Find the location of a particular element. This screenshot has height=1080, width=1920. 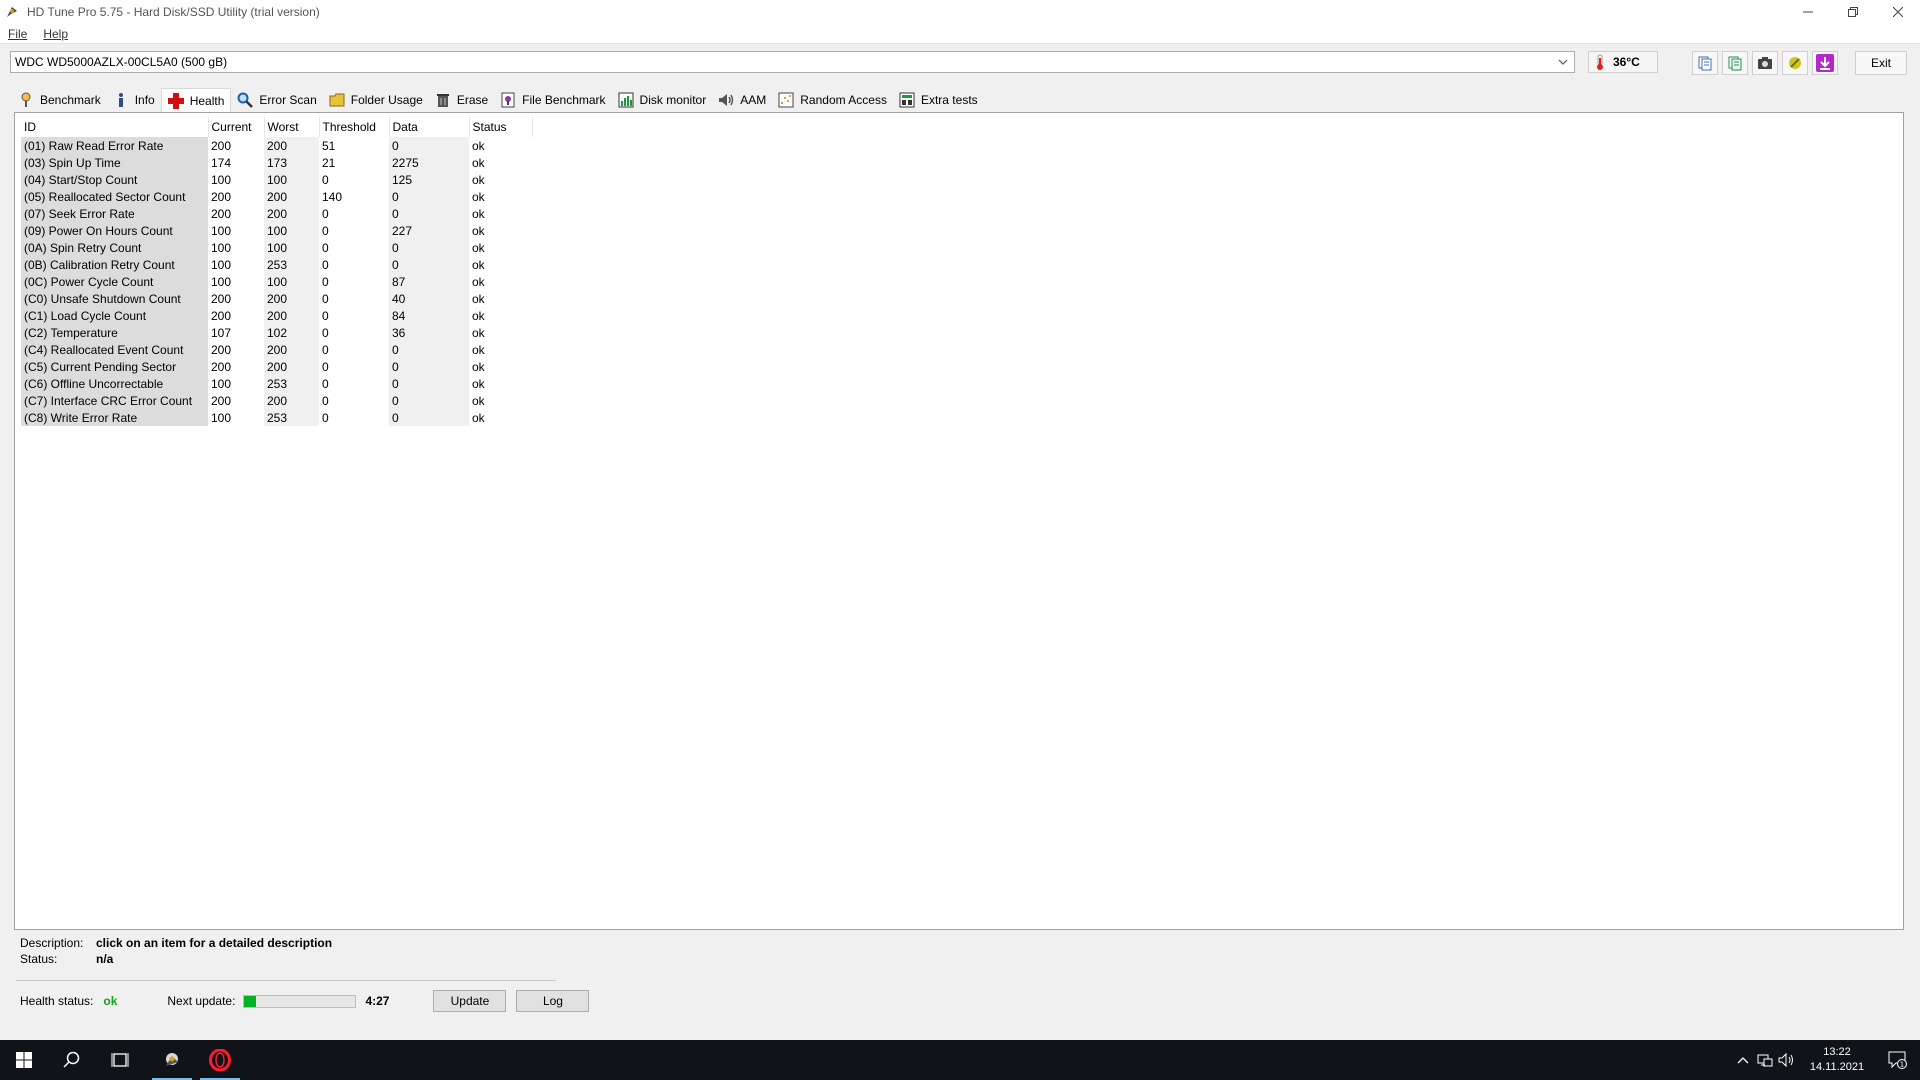

notification-center-button: 1 is located at coordinates (1898, 1060).